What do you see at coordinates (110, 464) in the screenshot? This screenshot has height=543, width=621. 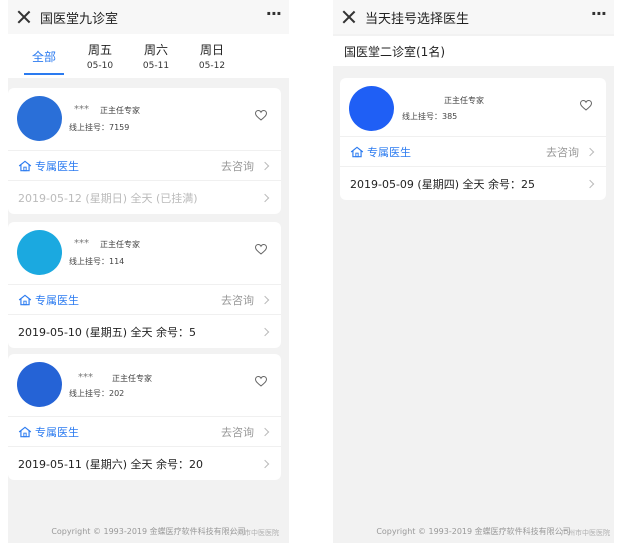 I see `slot-text: 2019-05-11 (星期六) 全天 余号：20` at bounding box center [110, 464].